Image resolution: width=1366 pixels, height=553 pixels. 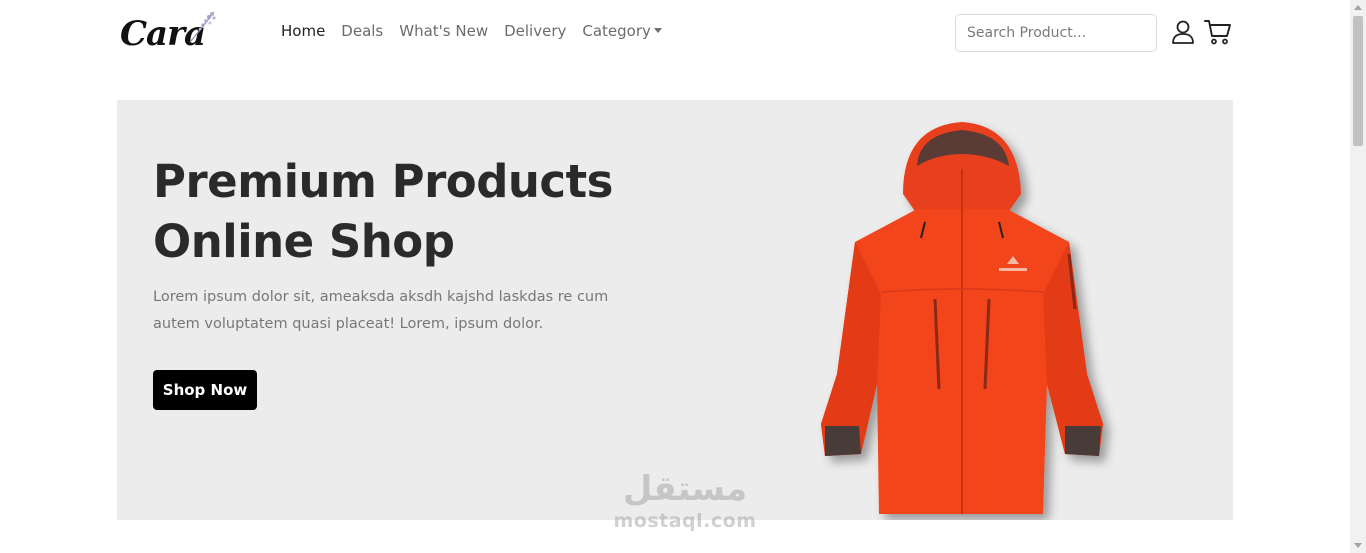 What do you see at coordinates (413, 212) in the screenshot?
I see `hero-title: Premium Products Online Shop` at bounding box center [413, 212].